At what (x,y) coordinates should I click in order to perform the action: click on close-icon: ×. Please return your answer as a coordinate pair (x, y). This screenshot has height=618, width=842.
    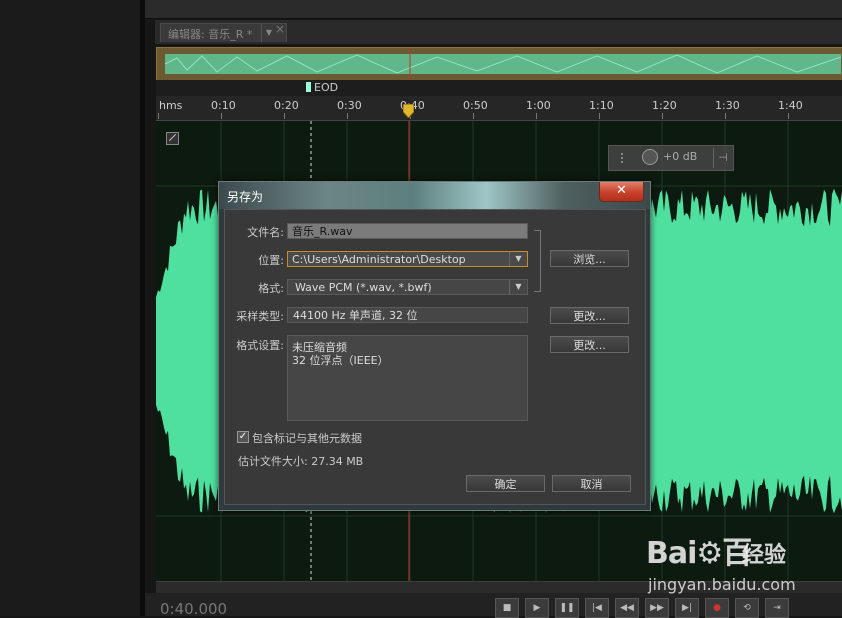
    Looking at the image, I should click on (280, 29).